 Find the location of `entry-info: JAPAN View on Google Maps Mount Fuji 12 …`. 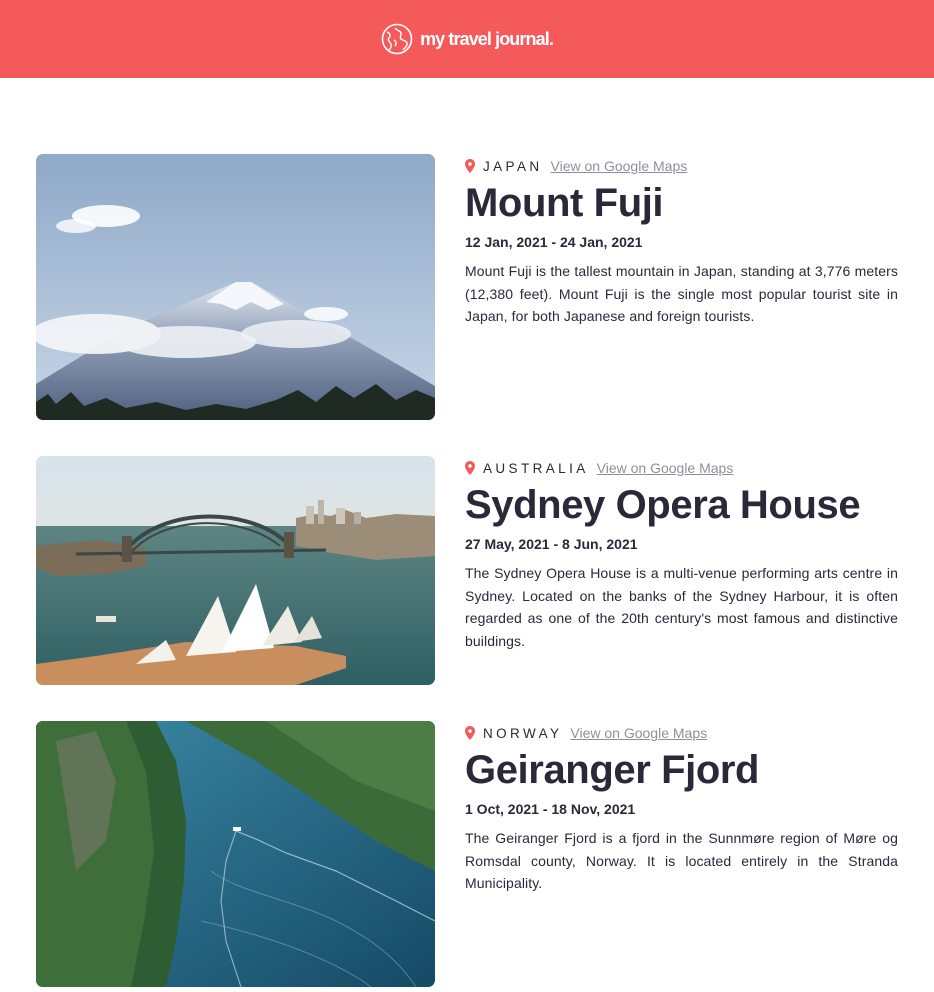

entry-info: JAPAN View on Google Maps Mount Fuji 12 … is located at coordinates (681, 241).